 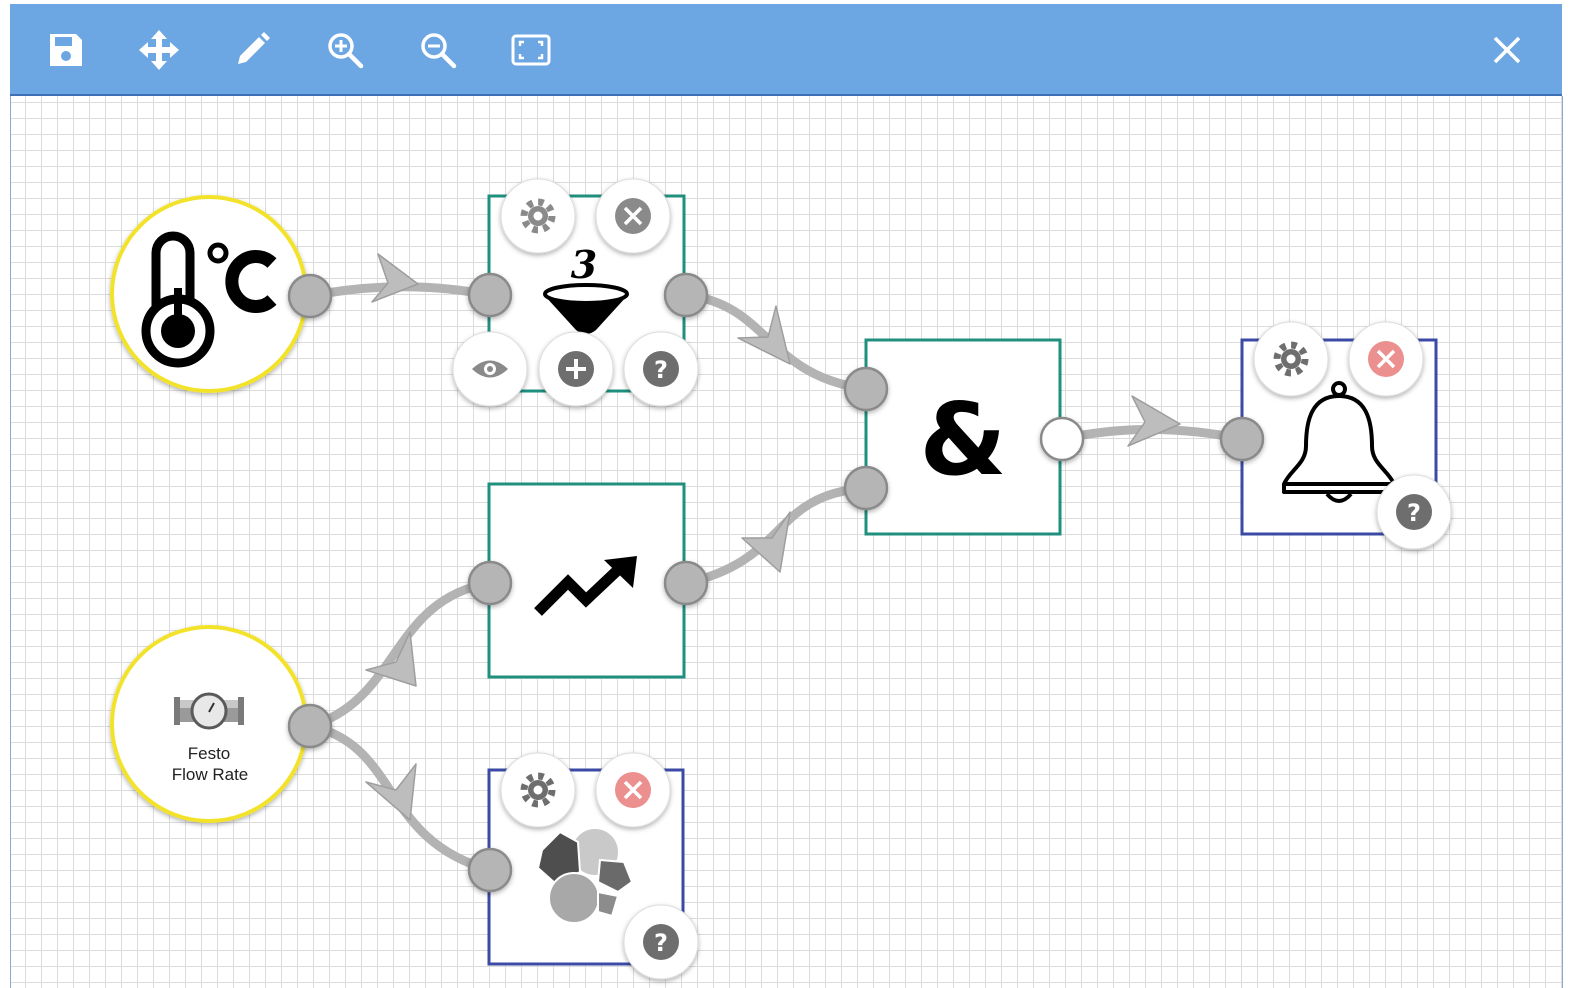 I want to click on alarm-help-button: ?, so click(x=1414, y=512).